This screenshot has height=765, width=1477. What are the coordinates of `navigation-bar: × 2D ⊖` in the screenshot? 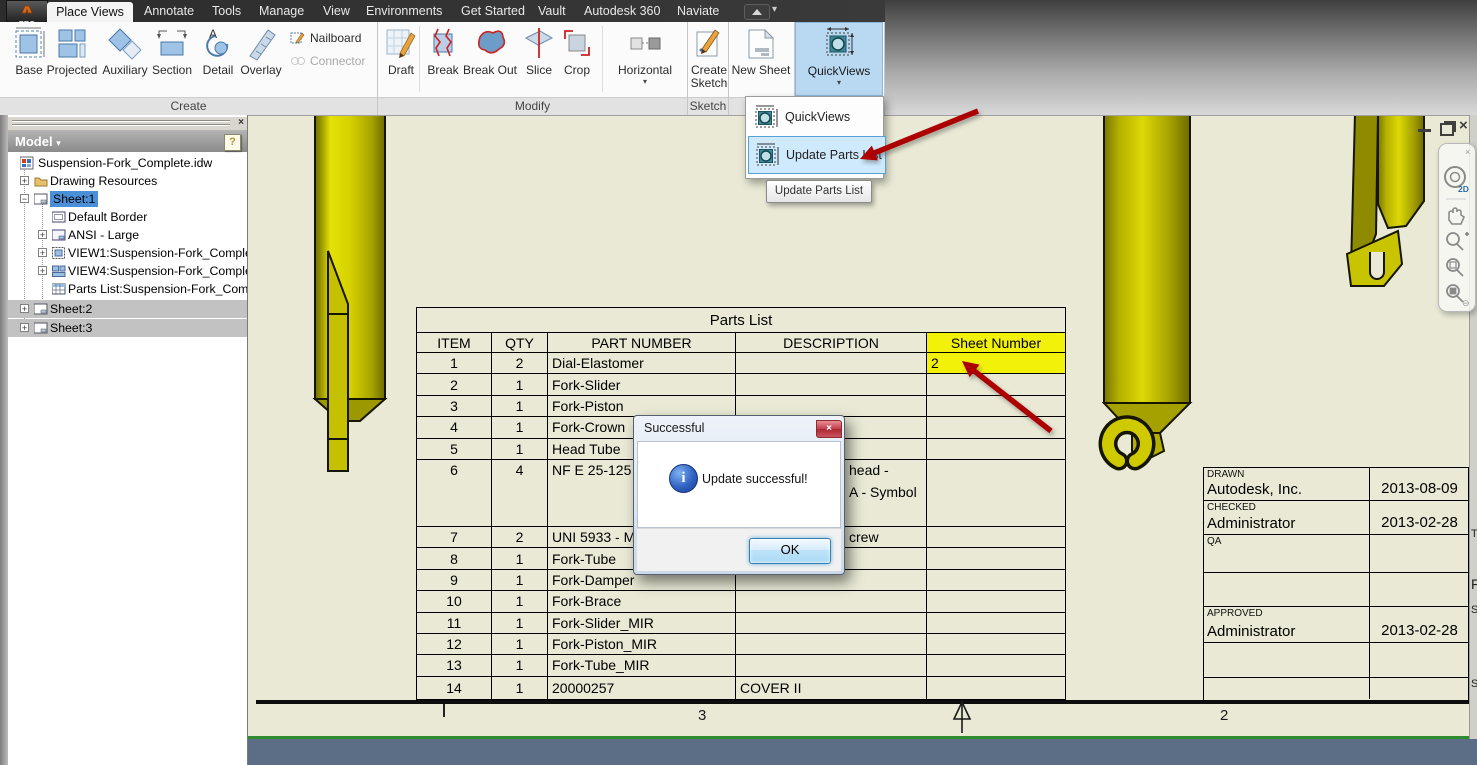 It's located at (1457, 227).